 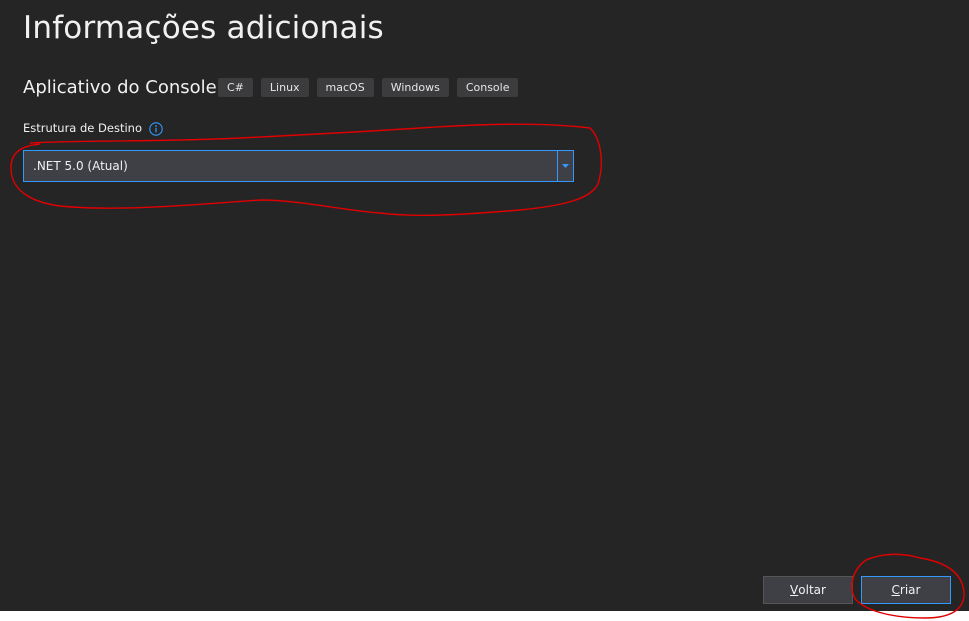 I want to click on target-framework-label-row: Estrutura de Destino, so click(x=93, y=128).